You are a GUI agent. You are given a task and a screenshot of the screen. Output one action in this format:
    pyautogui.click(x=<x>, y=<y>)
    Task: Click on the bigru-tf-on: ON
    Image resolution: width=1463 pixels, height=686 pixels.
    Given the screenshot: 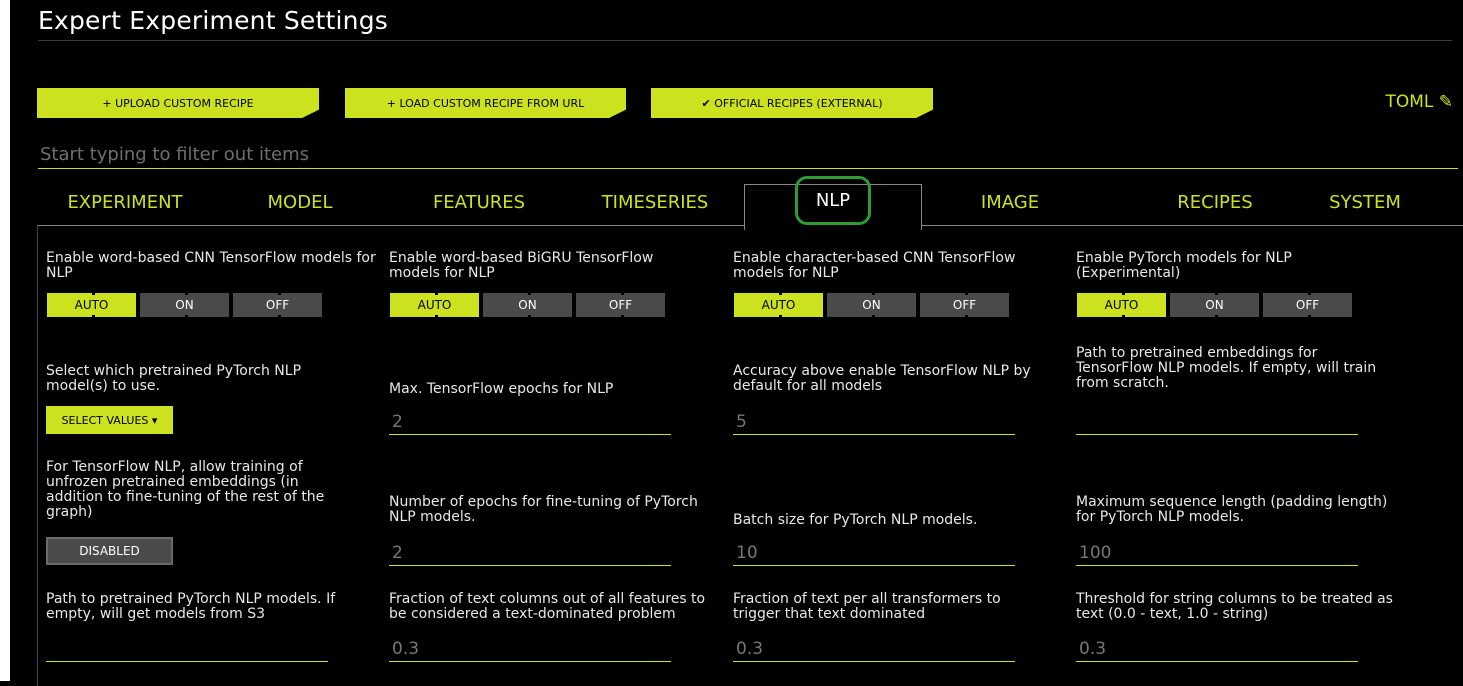 What is the action you would take?
    pyautogui.click(x=527, y=305)
    